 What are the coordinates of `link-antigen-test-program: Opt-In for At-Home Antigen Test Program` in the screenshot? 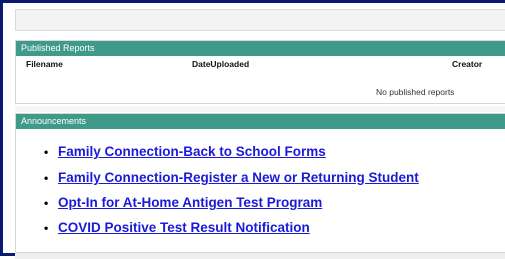 It's located at (190, 202).